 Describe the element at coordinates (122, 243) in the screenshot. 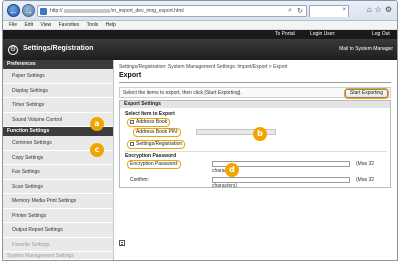

I see `page-top-icon` at that location.